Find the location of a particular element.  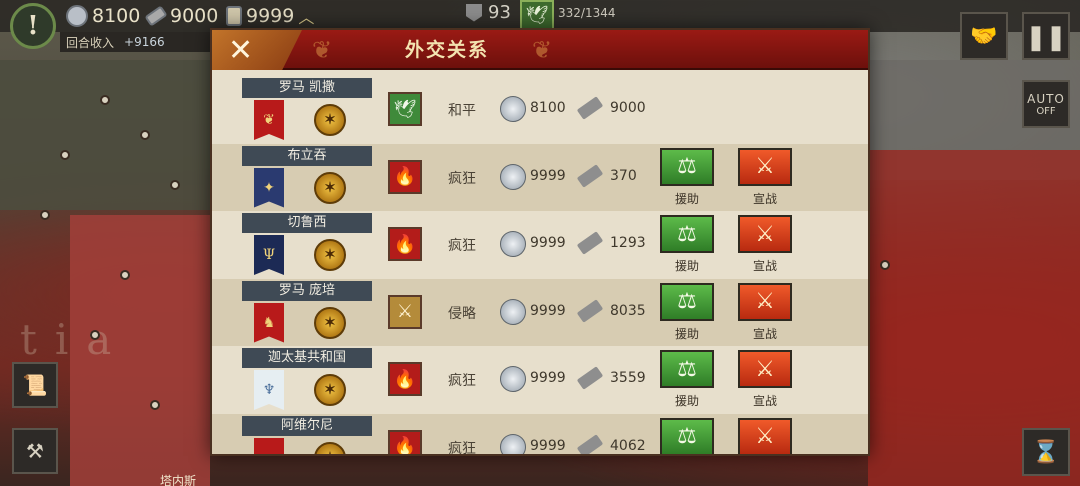

auto-toggle-button: AUTO OFF is located at coordinates (1046, 104).